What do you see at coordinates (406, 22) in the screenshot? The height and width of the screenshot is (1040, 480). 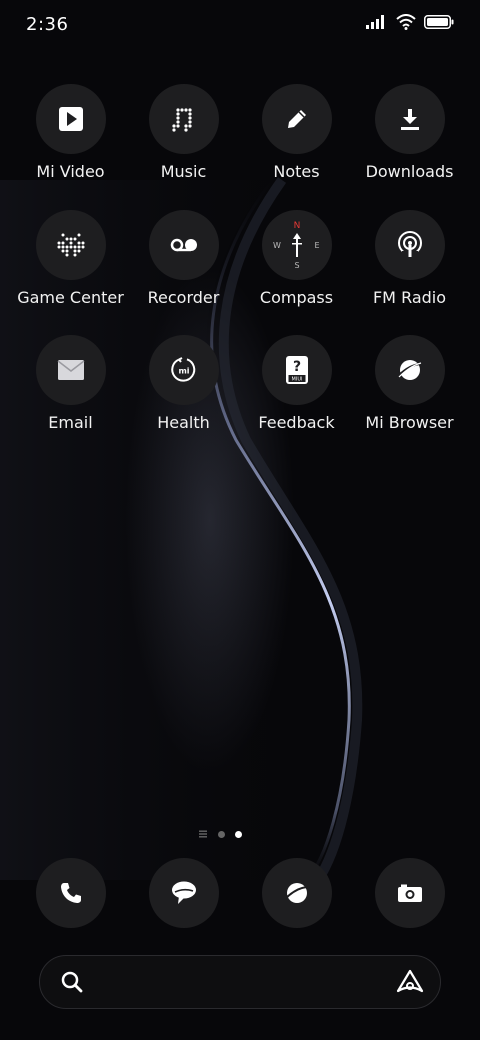 I see `wifi-icon` at bounding box center [406, 22].